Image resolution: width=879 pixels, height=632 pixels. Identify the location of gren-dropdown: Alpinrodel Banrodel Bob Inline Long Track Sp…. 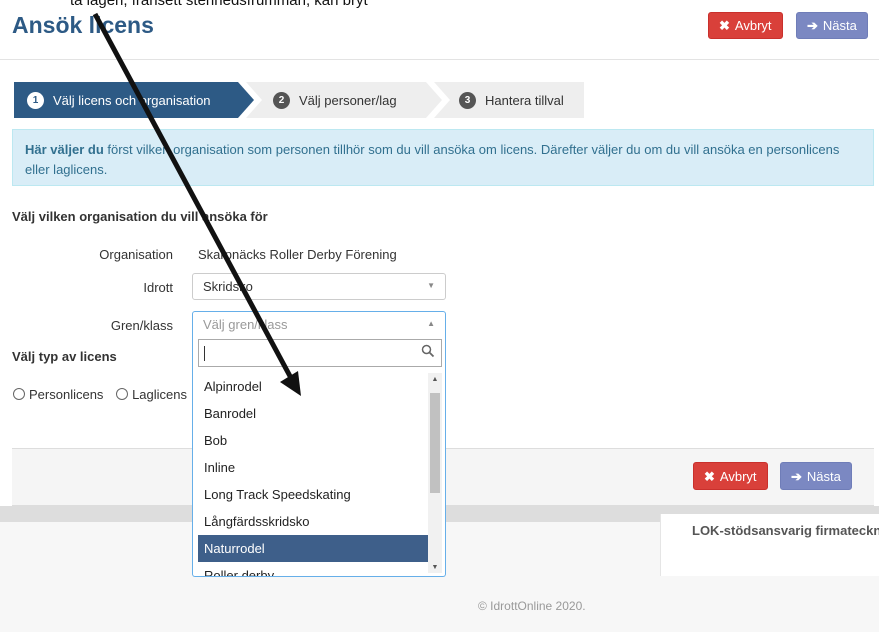
(319, 455).